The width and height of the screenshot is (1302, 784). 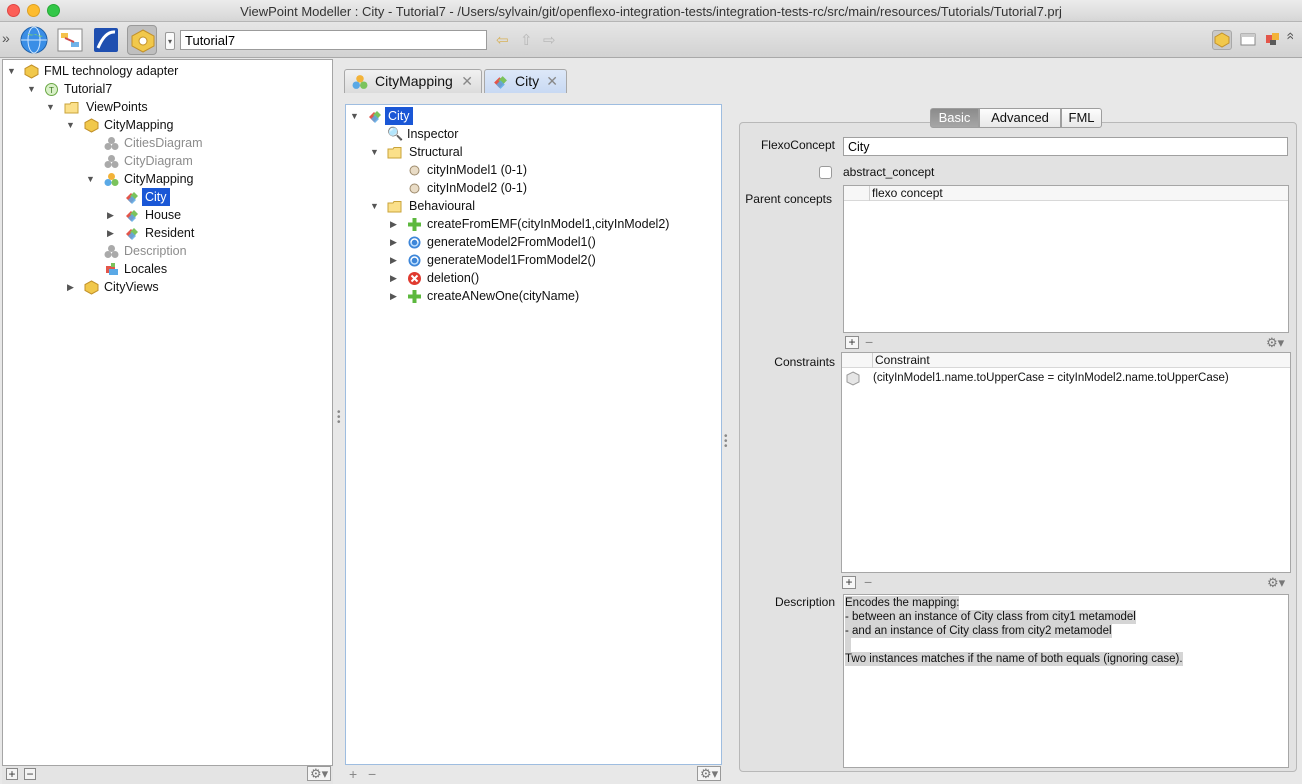 What do you see at coordinates (825, 172) in the screenshot?
I see `abstract-concept-checkbox` at bounding box center [825, 172].